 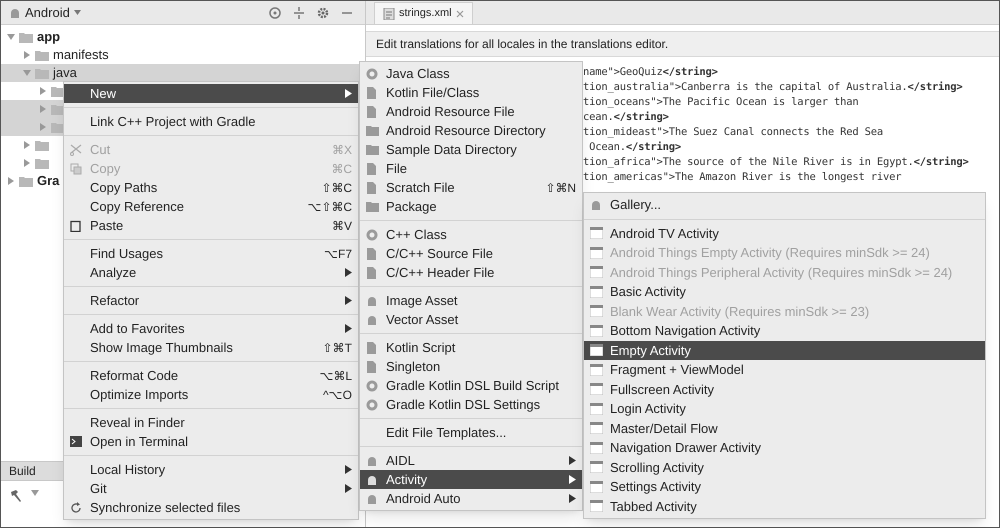 What do you see at coordinates (635, 147) in the screenshot?
I see `code-line: Ocean.</string>` at bounding box center [635, 147].